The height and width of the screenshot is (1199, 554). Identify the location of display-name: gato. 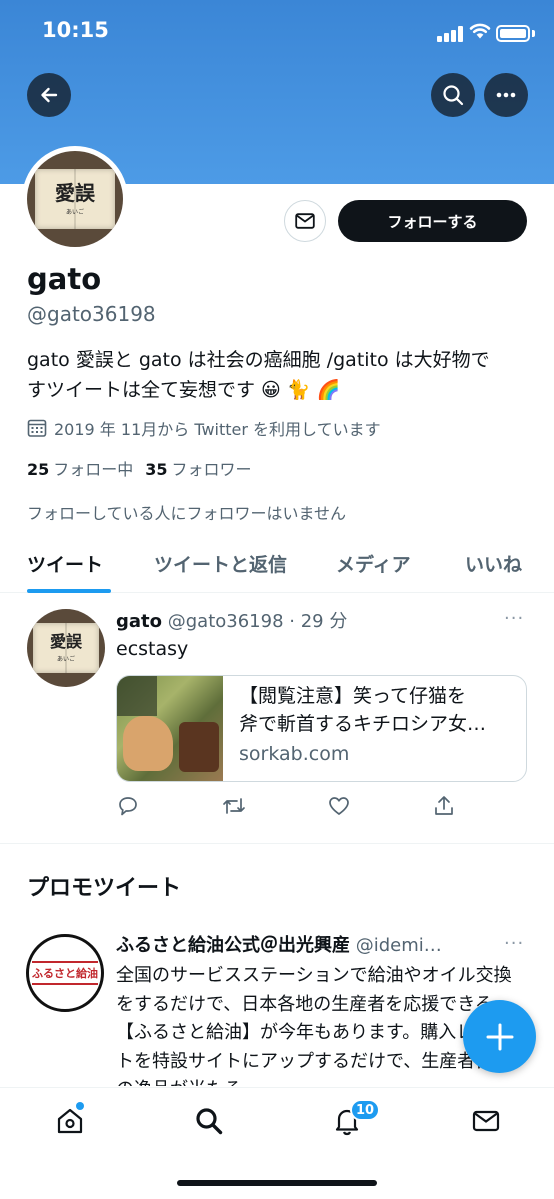
(64, 279).